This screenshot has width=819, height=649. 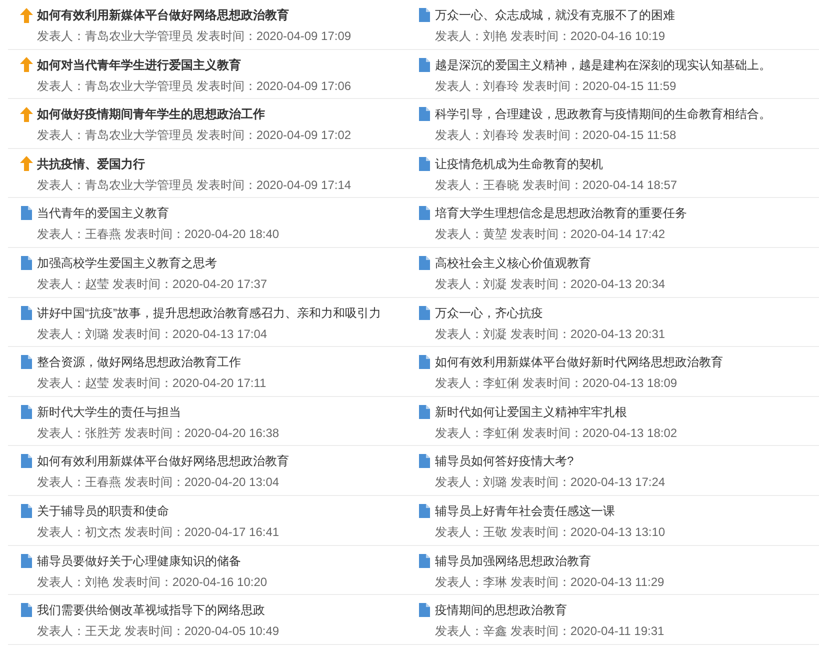 I want to click on article-link: 当代青年的爱国主义教育, so click(x=103, y=213).